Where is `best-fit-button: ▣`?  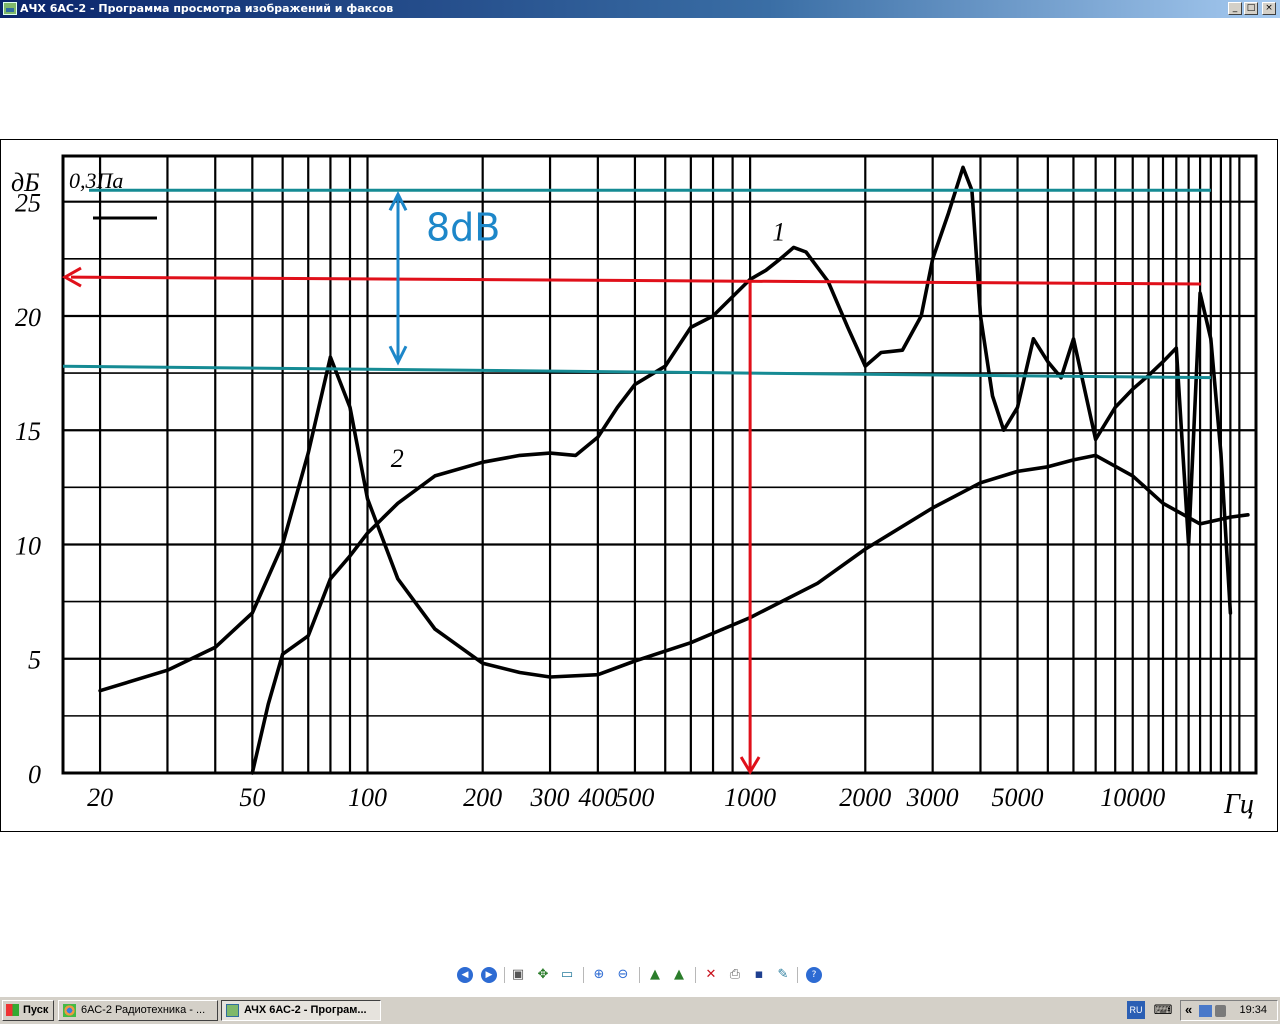 best-fit-button: ▣ is located at coordinates (518, 975).